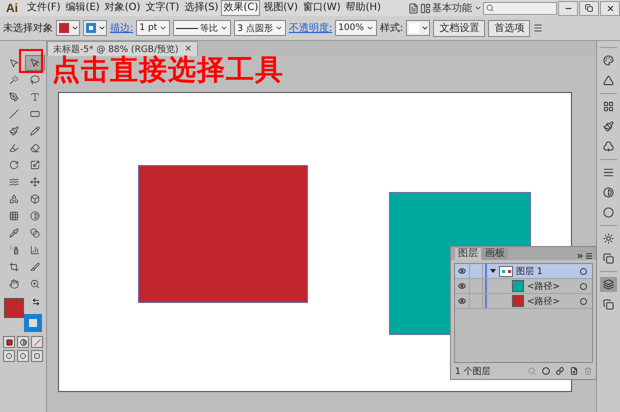  I want to click on layer-name: 图层 1, so click(530, 272).